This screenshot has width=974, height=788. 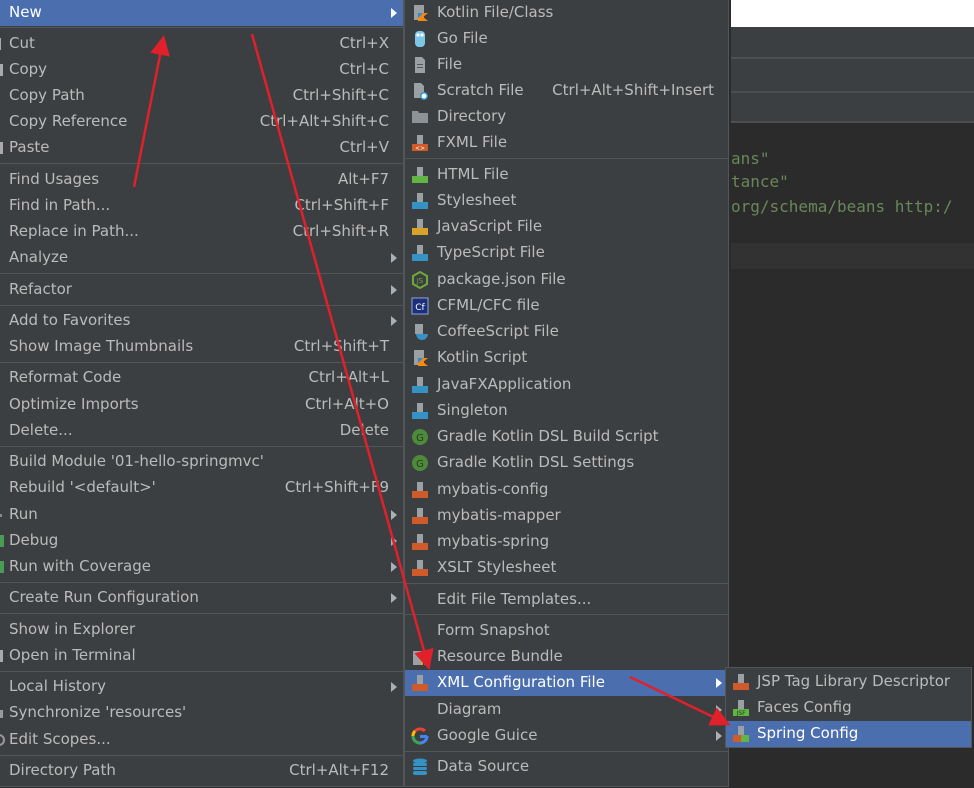 I want to click on file-icon, so click(x=420, y=65).